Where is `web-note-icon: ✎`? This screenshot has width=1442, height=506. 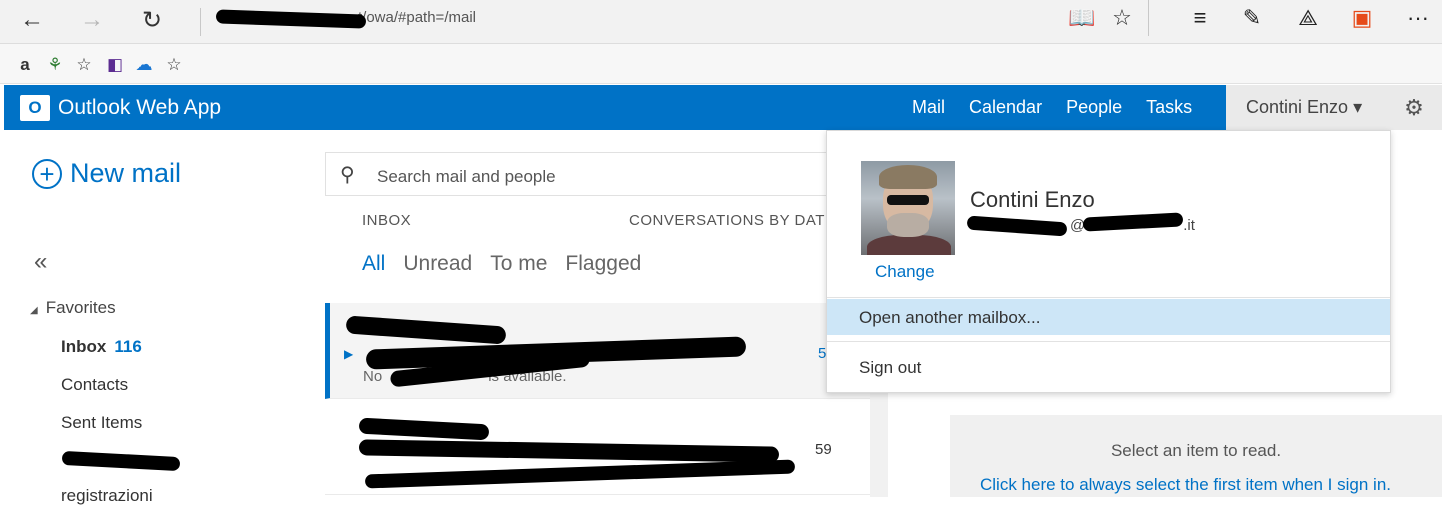
web-note-icon: ✎ is located at coordinates (1252, 18).